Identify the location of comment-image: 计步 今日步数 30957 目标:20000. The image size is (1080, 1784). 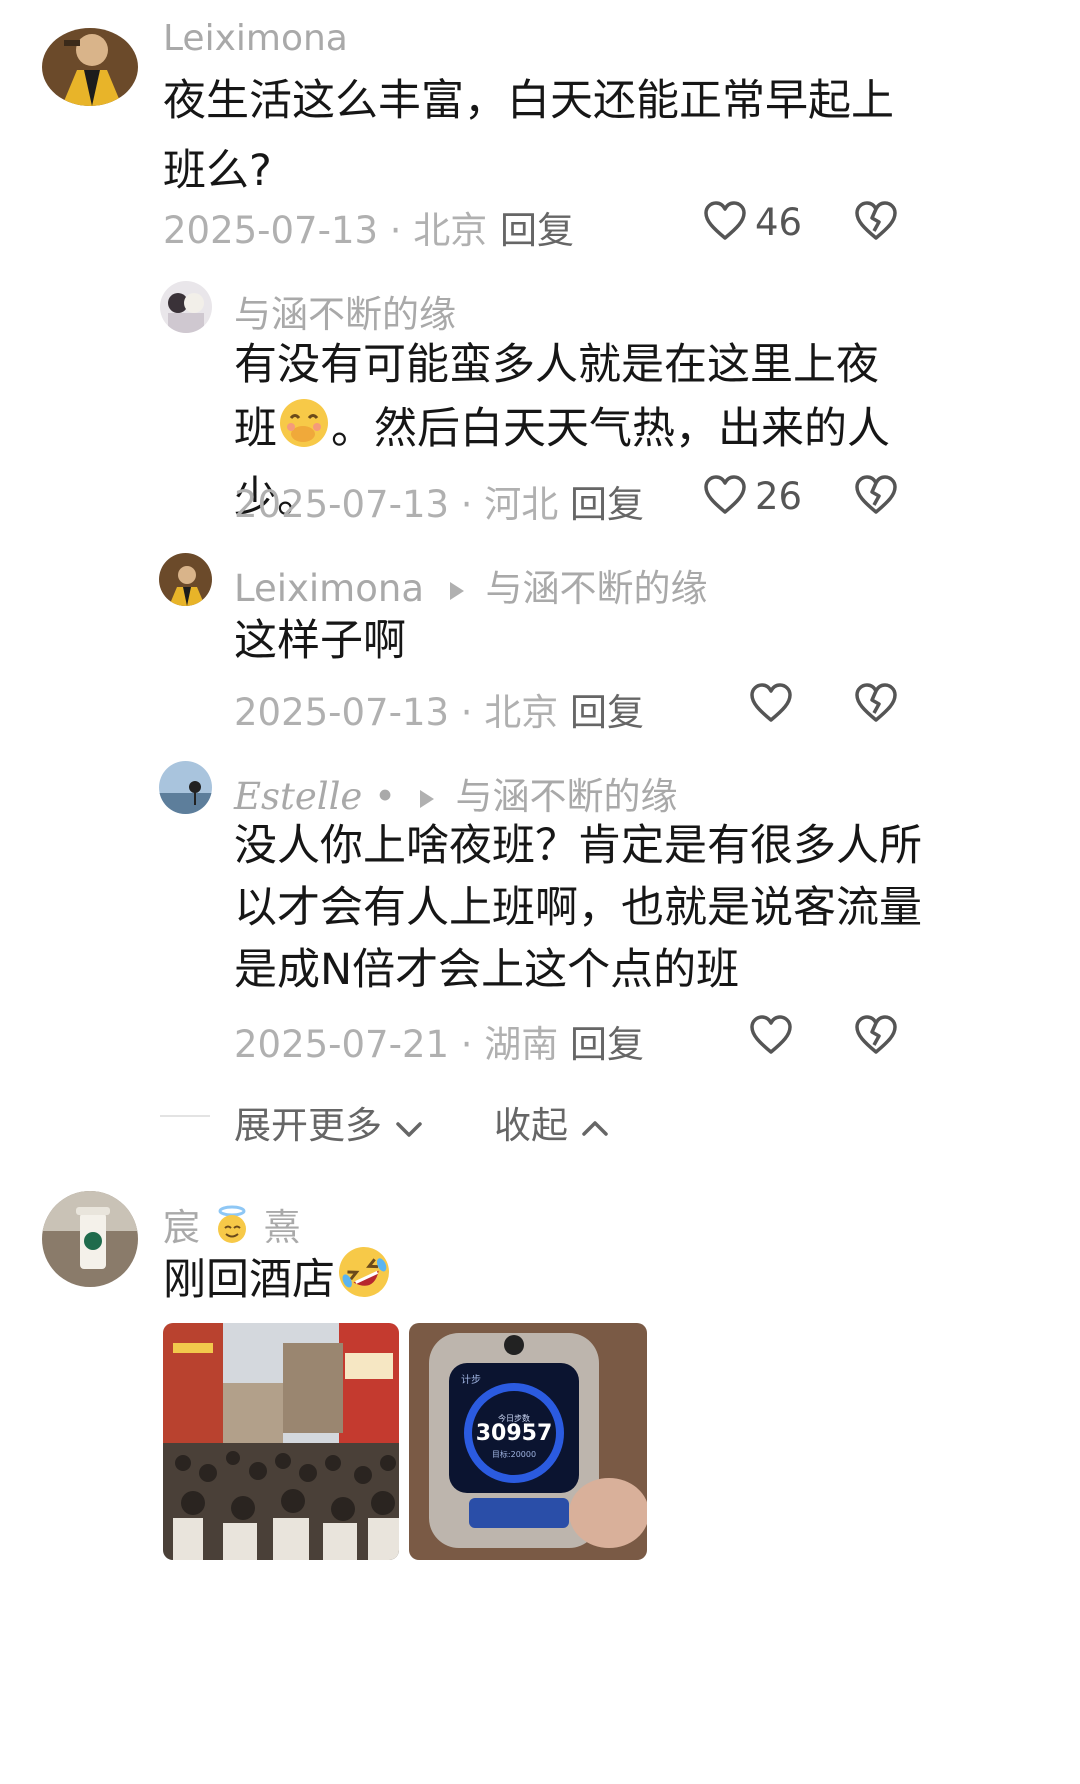
(528, 1441).